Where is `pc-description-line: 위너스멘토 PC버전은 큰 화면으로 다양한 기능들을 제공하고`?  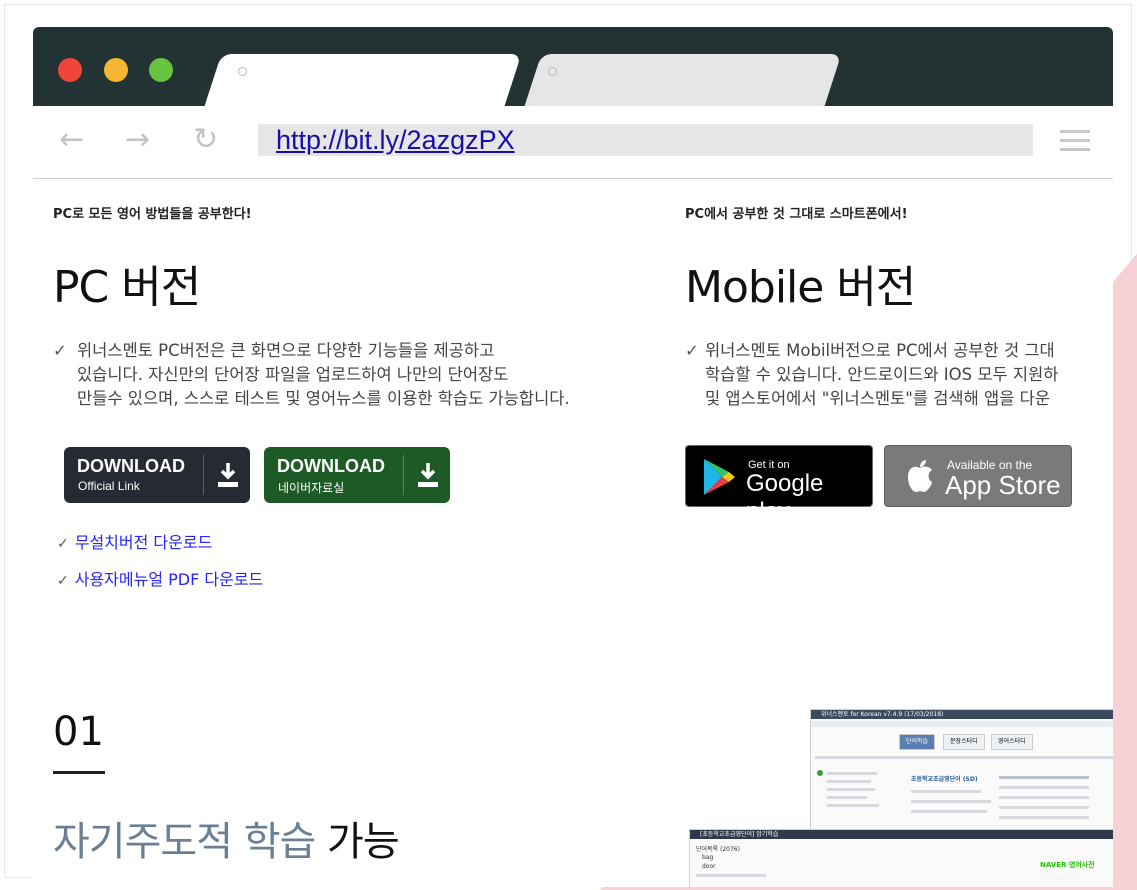 pc-description-line: 위너스멘토 PC버전은 큰 화면으로 다양한 기능들을 제공하고 is located at coordinates (286, 350).